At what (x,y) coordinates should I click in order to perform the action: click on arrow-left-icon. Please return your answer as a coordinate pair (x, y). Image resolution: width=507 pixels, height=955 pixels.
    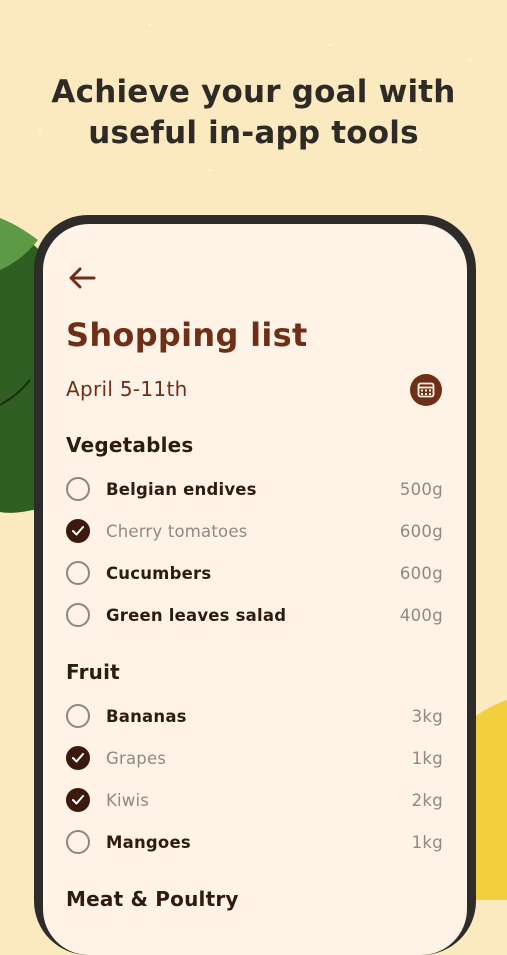
    Looking at the image, I should click on (82, 278).